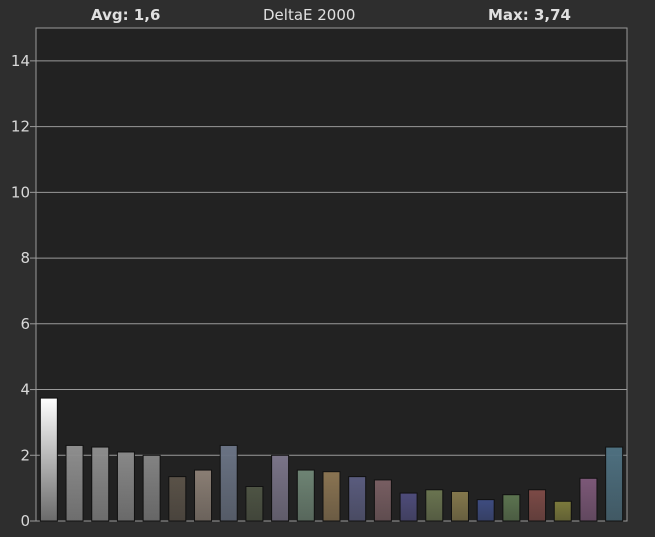  I want to click on y-tick-label: 2, so click(25, 455).